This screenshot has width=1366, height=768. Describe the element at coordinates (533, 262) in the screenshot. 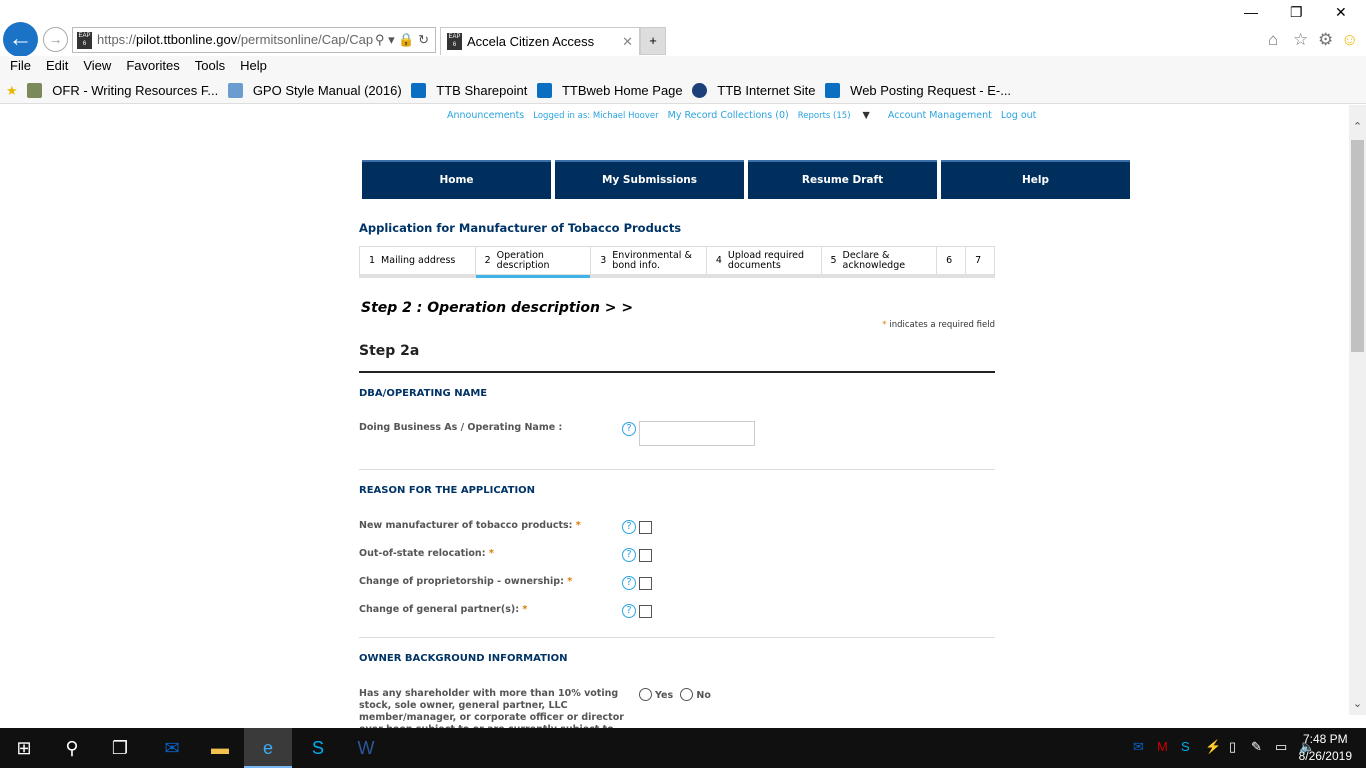

I see `step-tab-2: 2 Operation description` at that location.